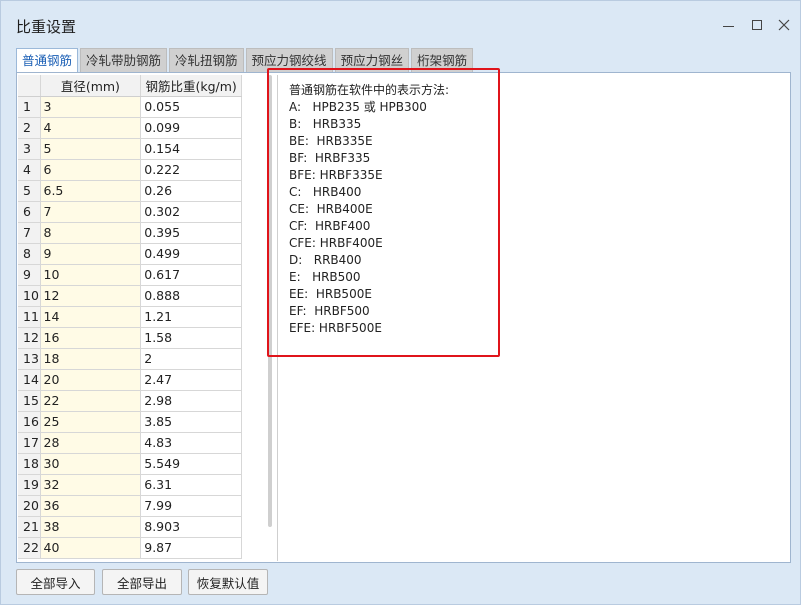 The image size is (801, 605). Describe the element at coordinates (191, 191) in the screenshot. I see `weight-cell: 0.26` at that location.